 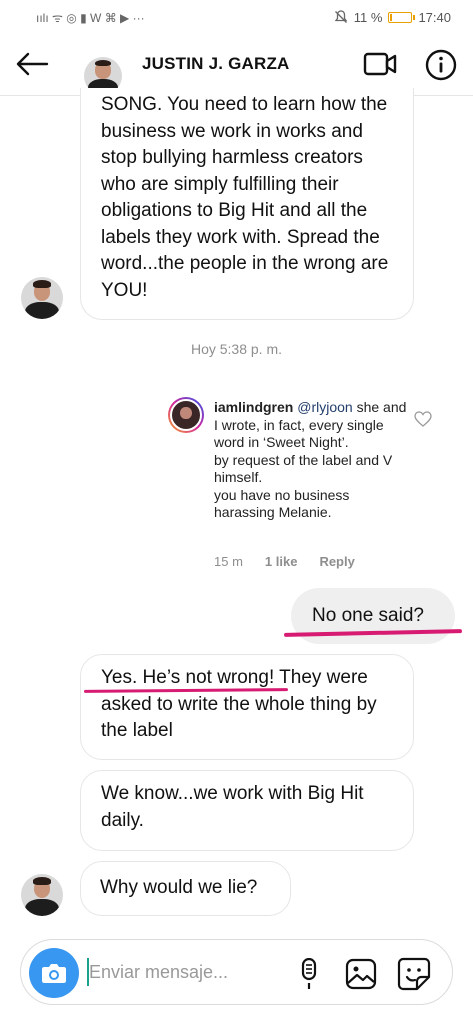 I want to click on chat-header: JUSTIN J. GARZA, so click(x=236, y=65).